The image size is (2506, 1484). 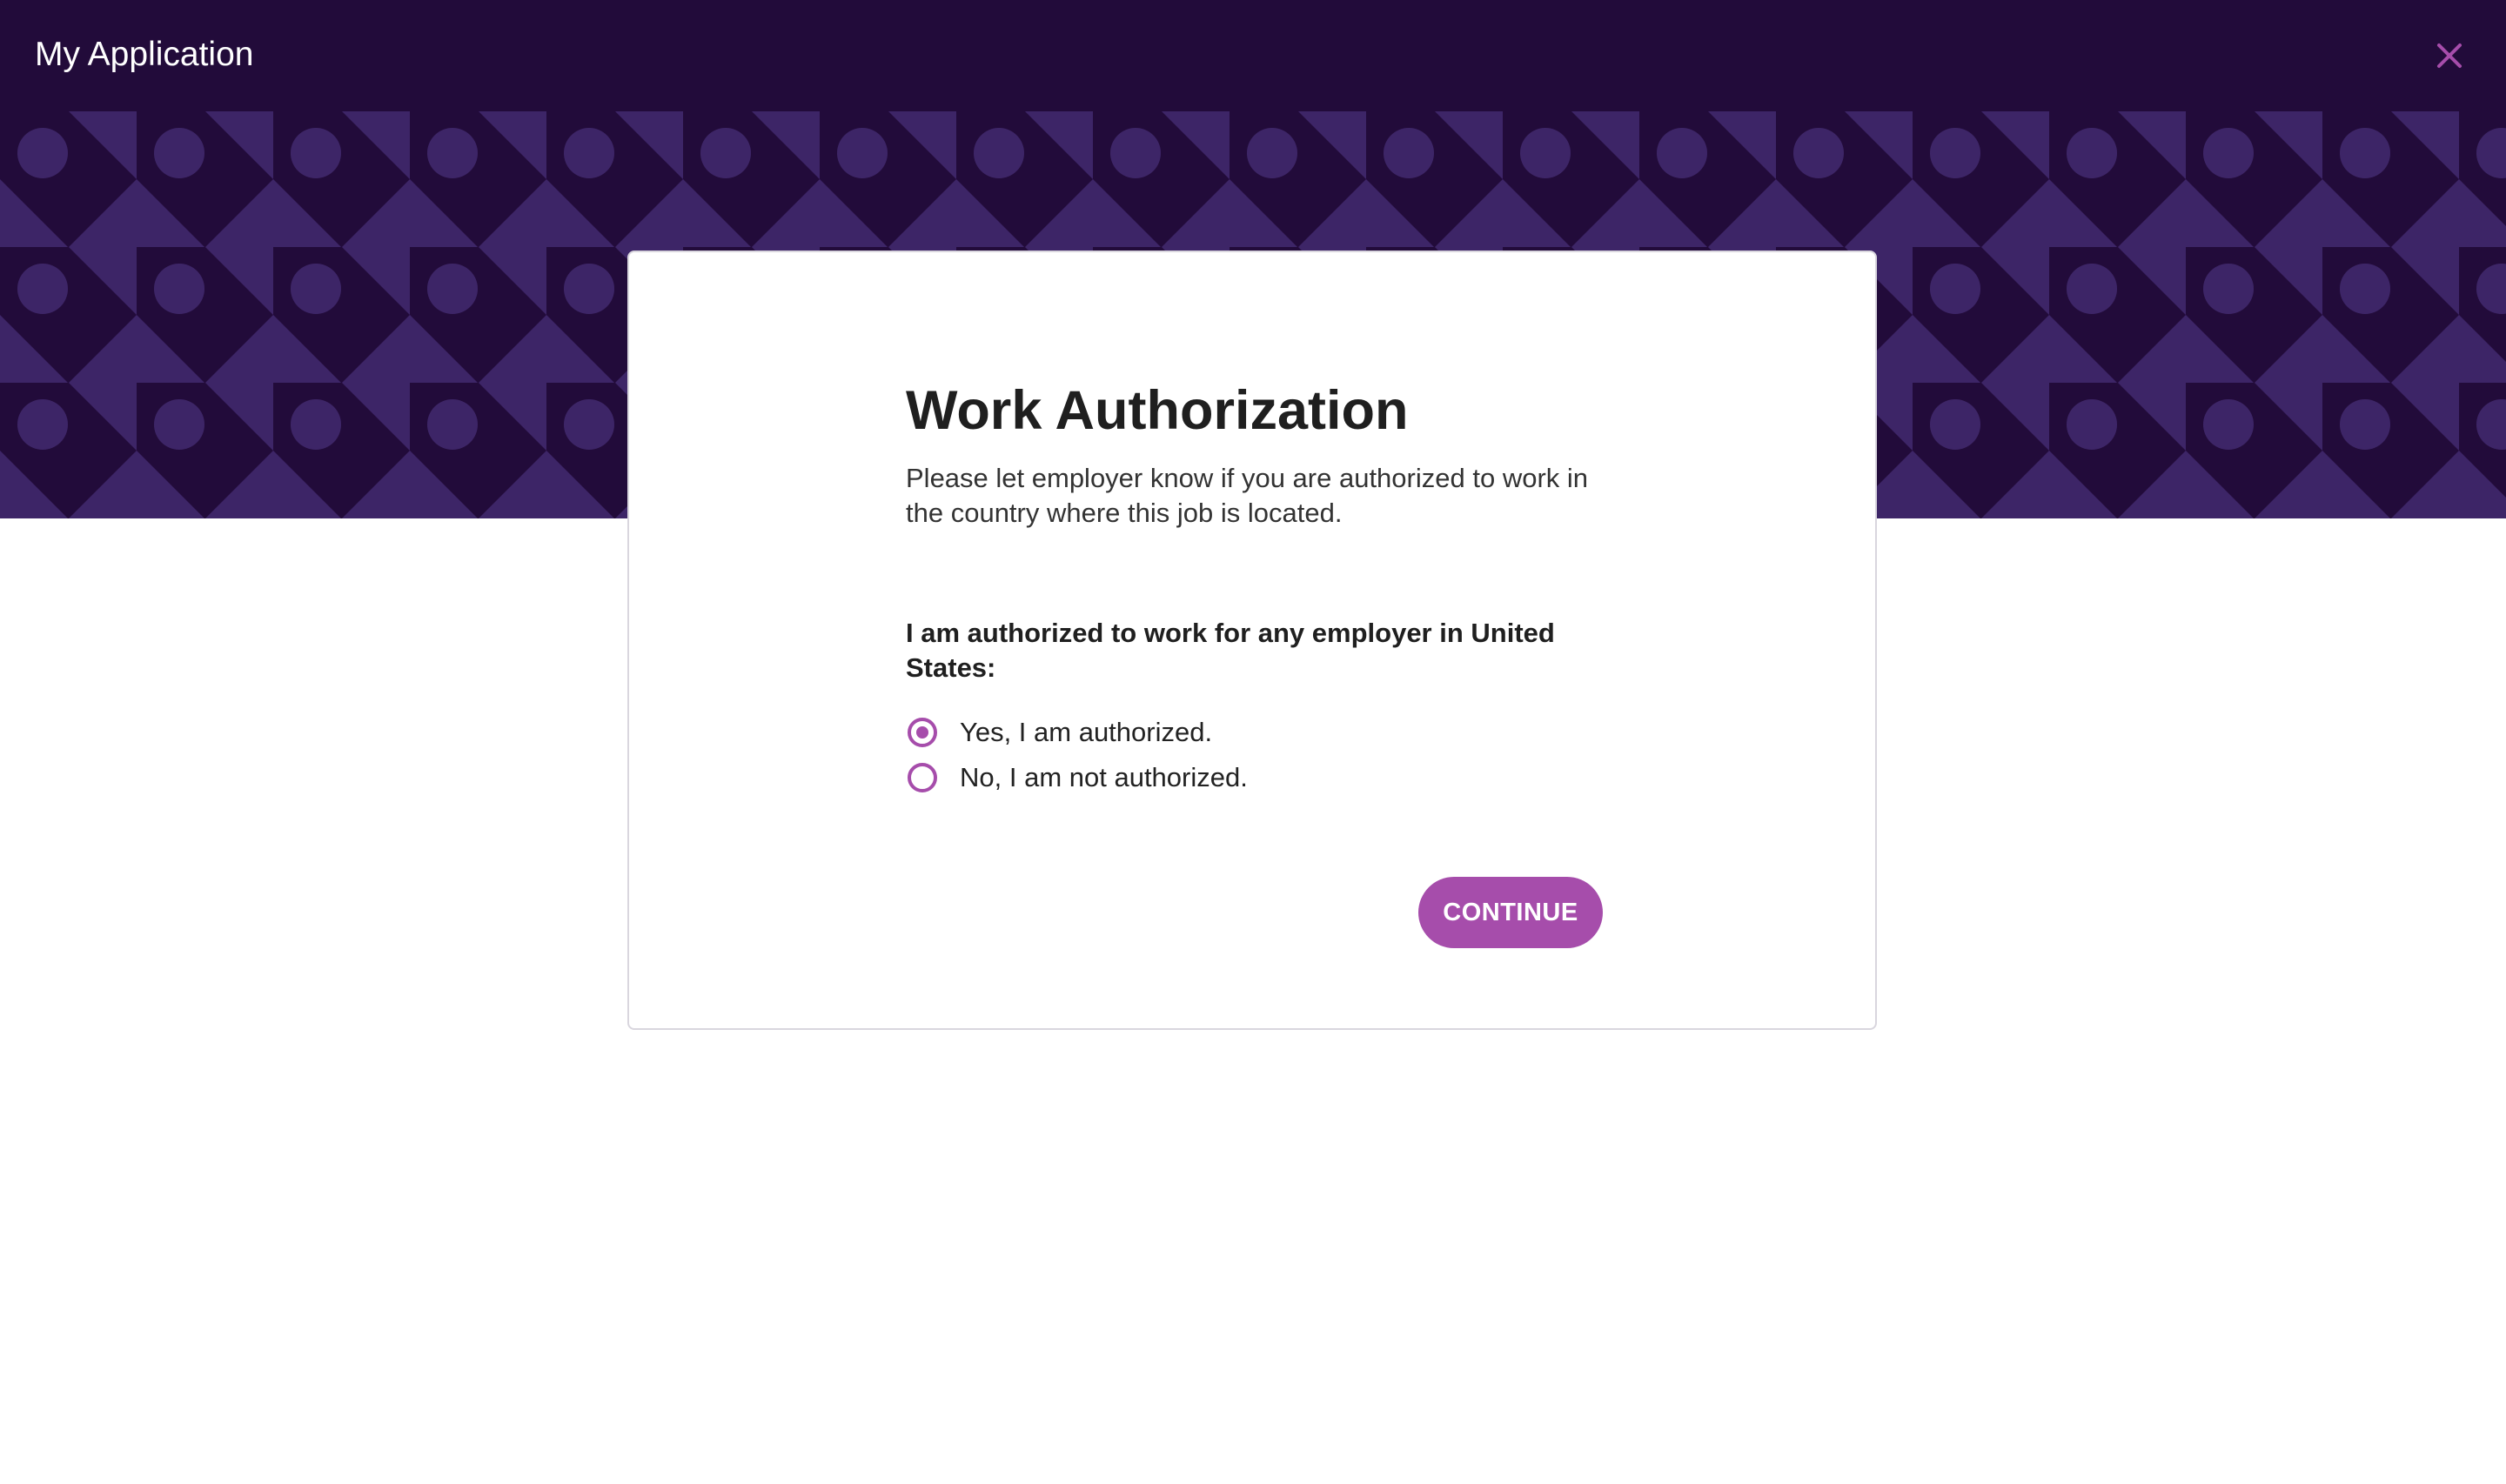 I want to click on close-button, so click(x=2449, y=56).